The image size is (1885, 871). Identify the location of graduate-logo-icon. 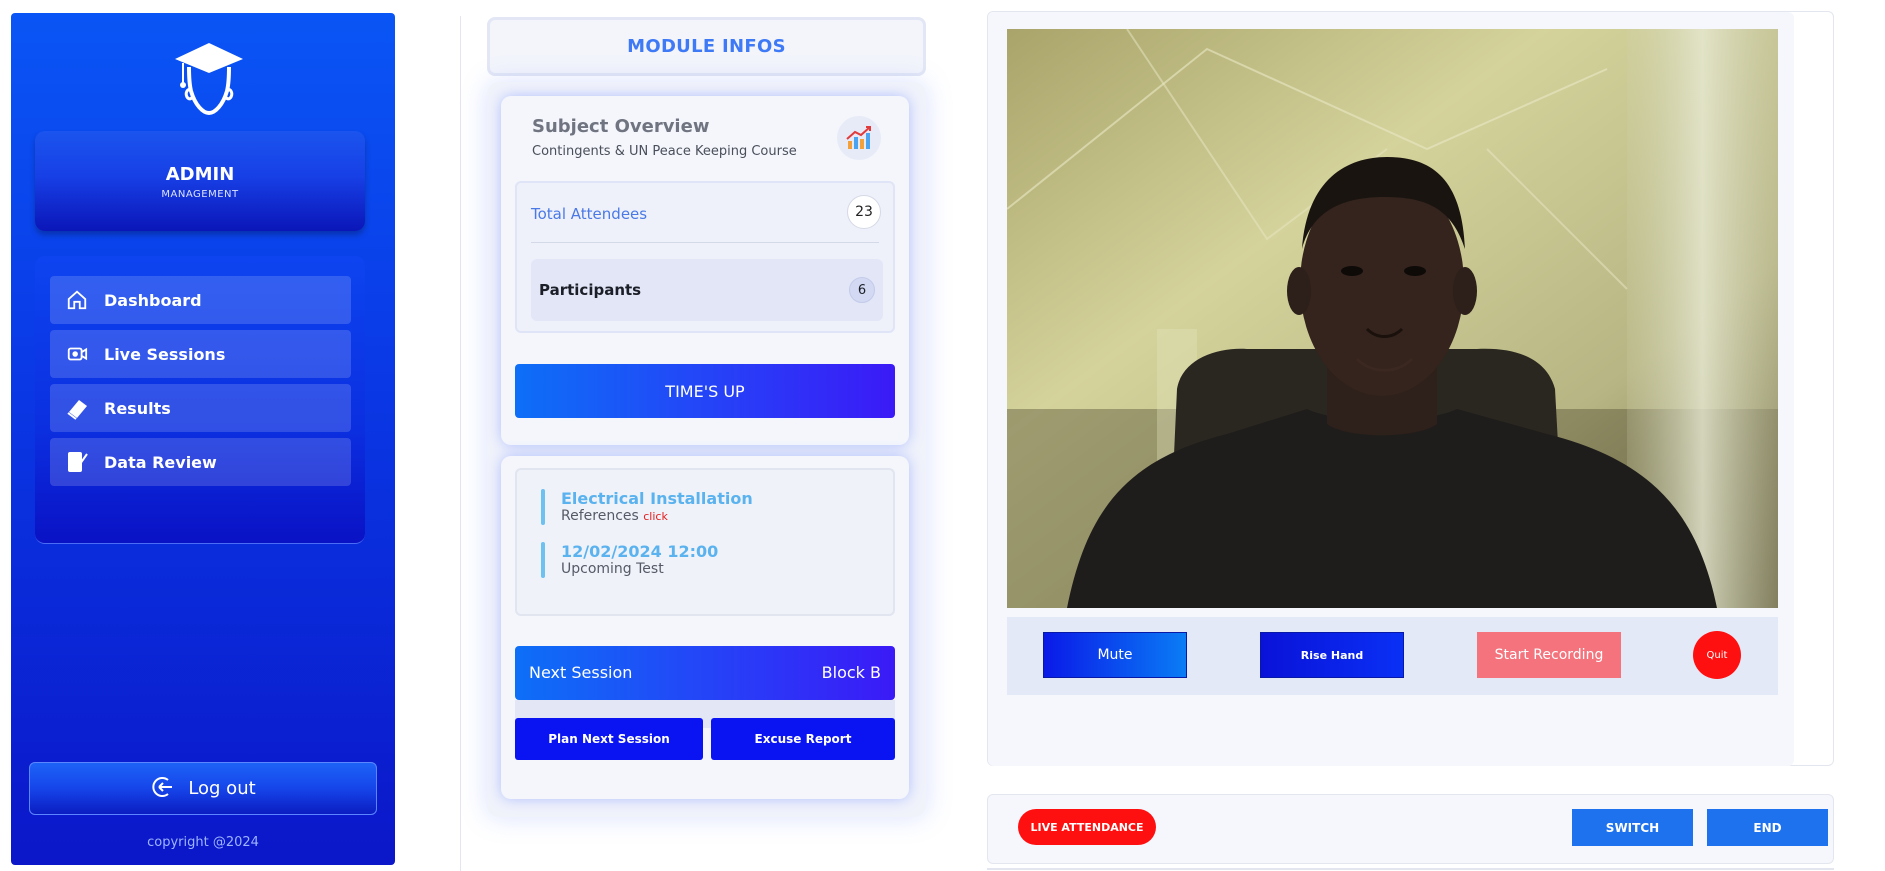
(209, 80).